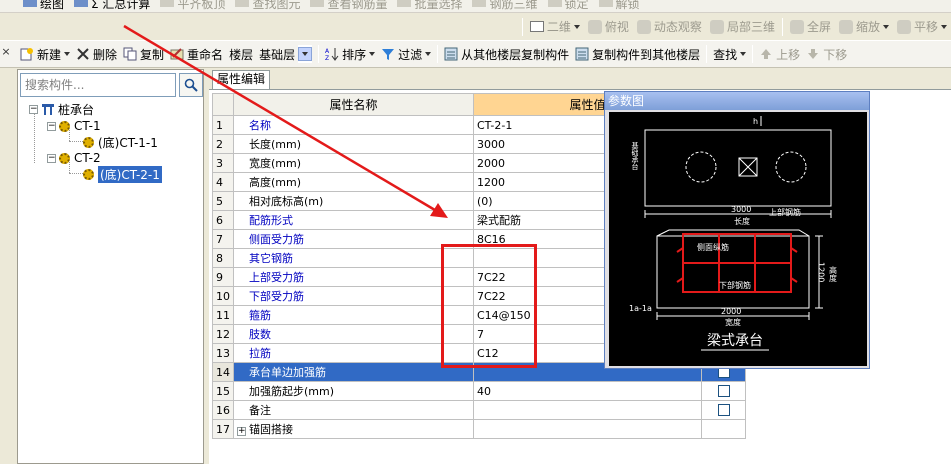 Image resolution: width=951 pixels, height=464 pixels. I want to click on svg-text: A, so click(327, 51).